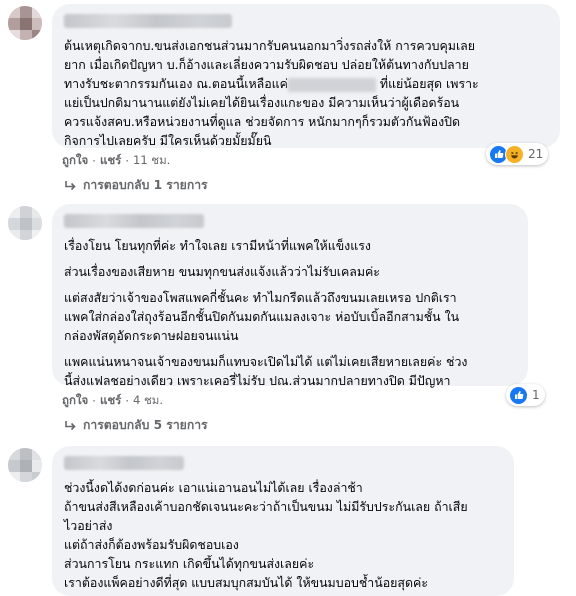 The image size is (576, 596). What do you see at coordinates (145, 185) in the screenshot?
I see `replies-label: การตอบกลับ 1 รายการ` at bounding box center [145, 185].